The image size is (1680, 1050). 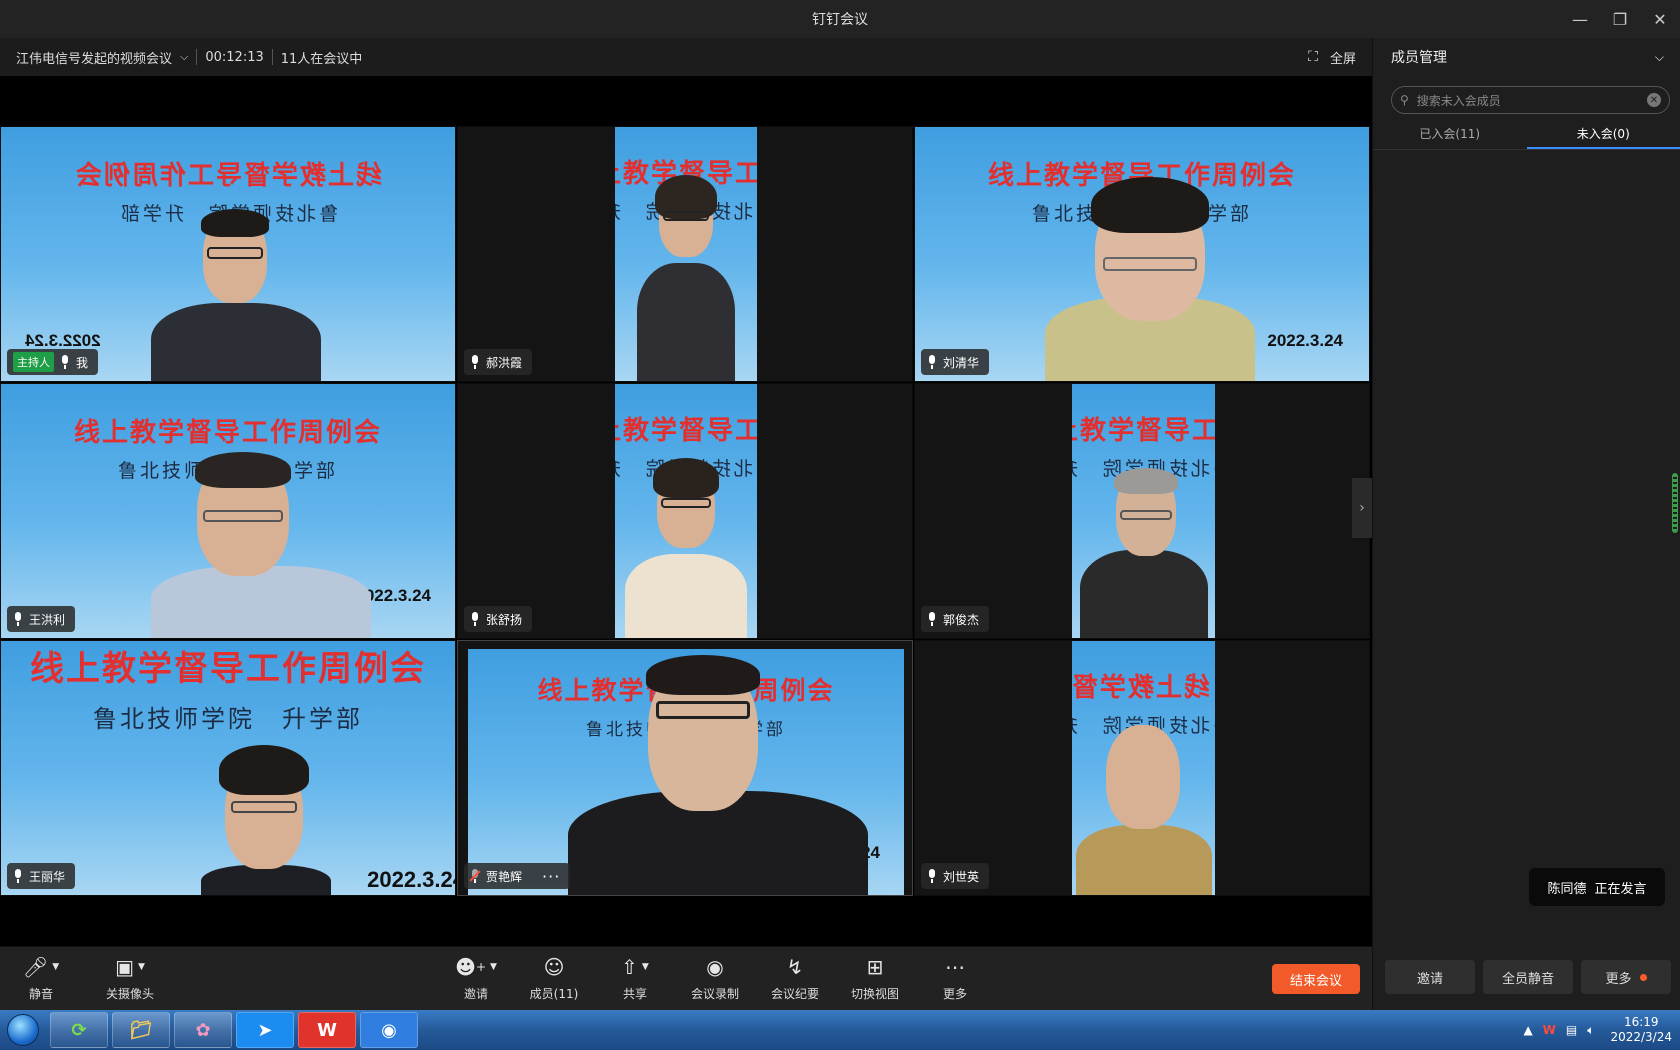 I want to click on record-button: ◉ 会议录制, so click(x=715, y=980).